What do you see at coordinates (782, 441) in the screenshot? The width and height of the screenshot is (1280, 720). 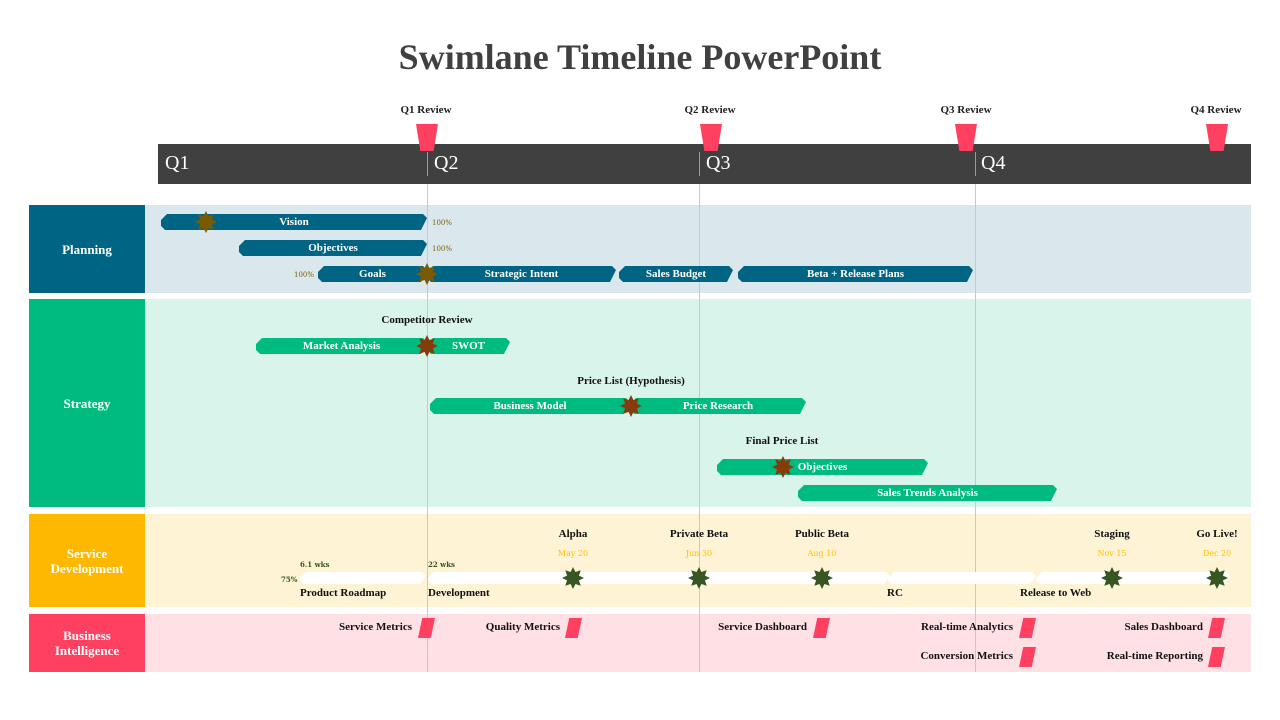 I see `milestone-label: Final Price List` at bounding box center [782, 441].